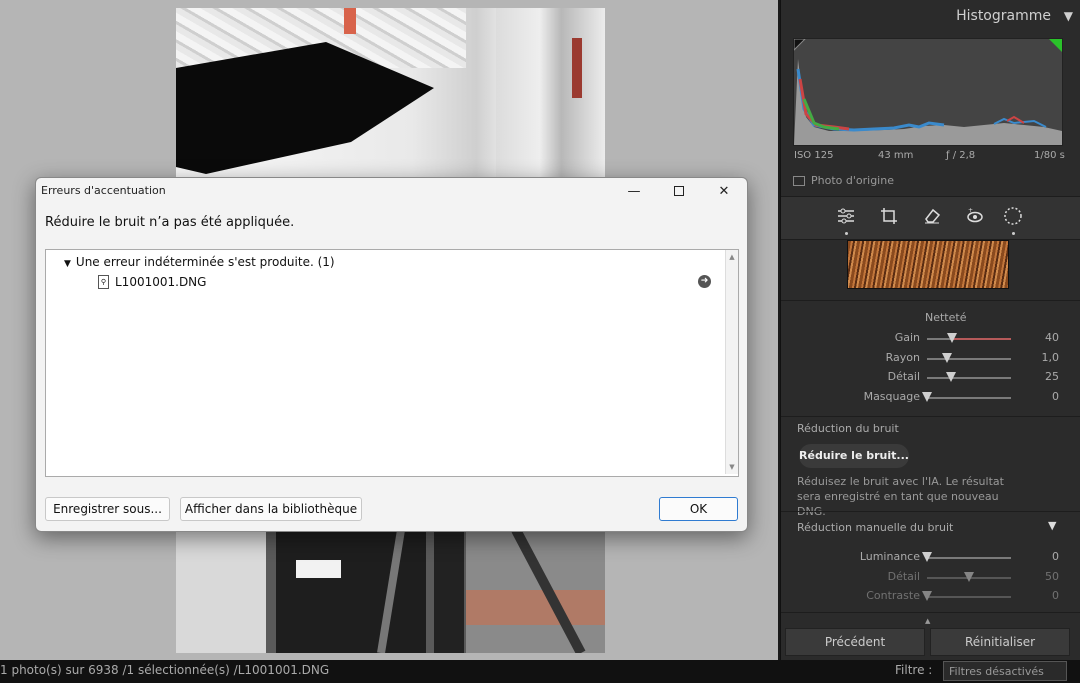  I want to click on tree-scrollbar: ▲ ▼, so click(731, 362).